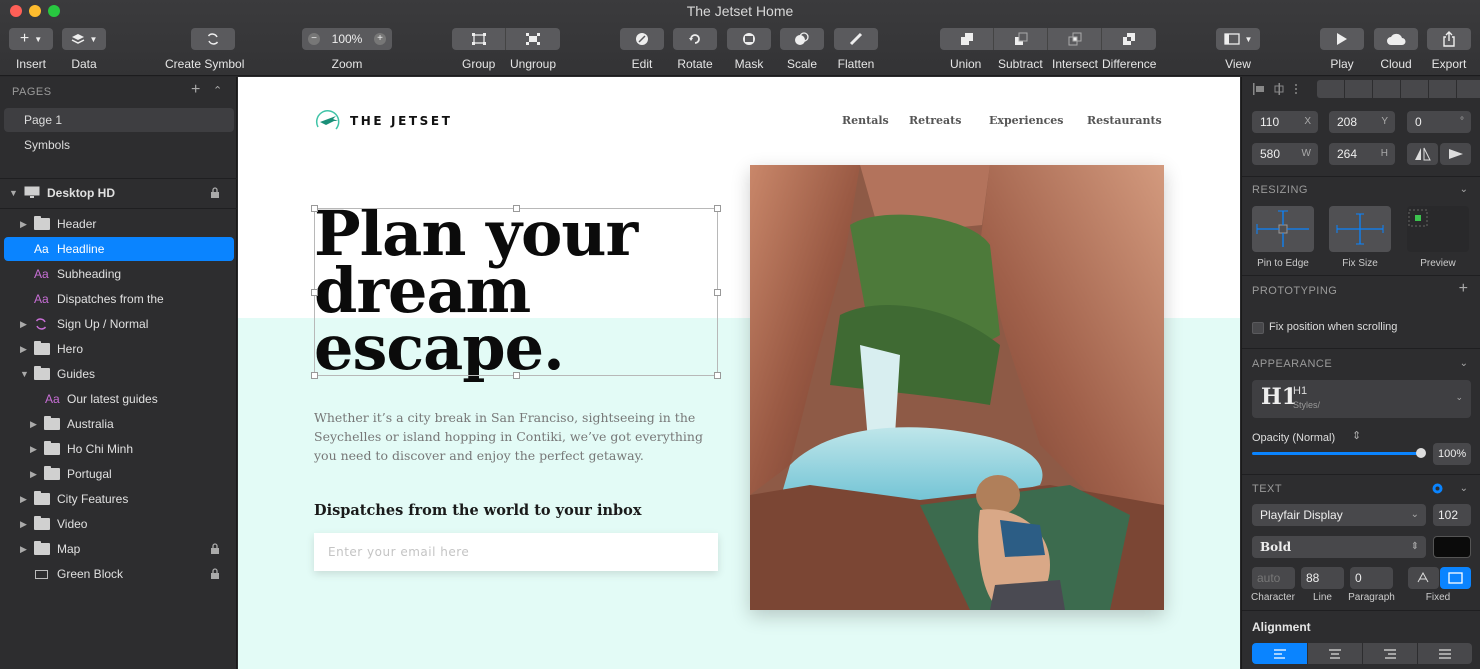 Image resolution: width=1480 pixels, height=669 pixels. What do you see at coordinates (717, 208) in the screenshot?
I see `resize-handle-top-right` at bounding box center [717, 208].